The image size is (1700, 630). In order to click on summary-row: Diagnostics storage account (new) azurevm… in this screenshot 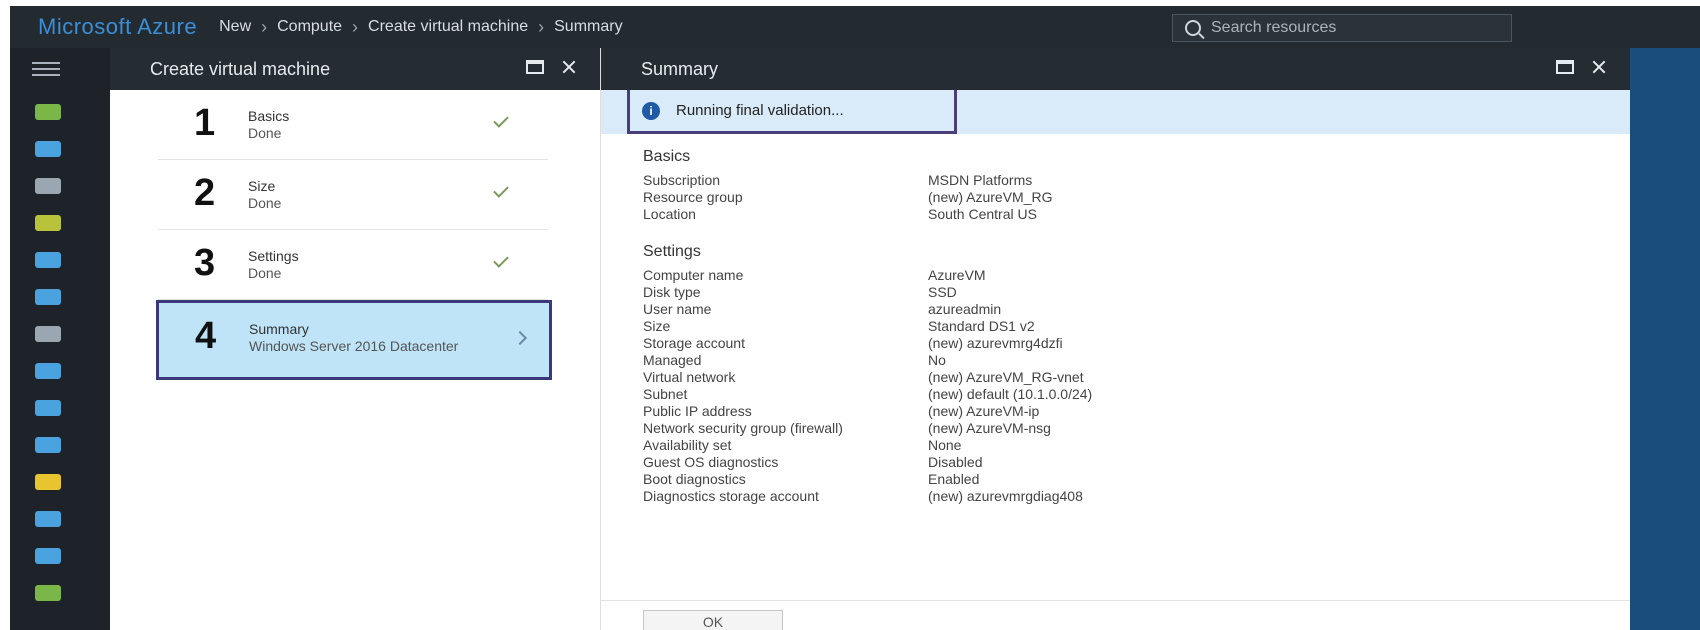, I will do `click(993, 496)`.